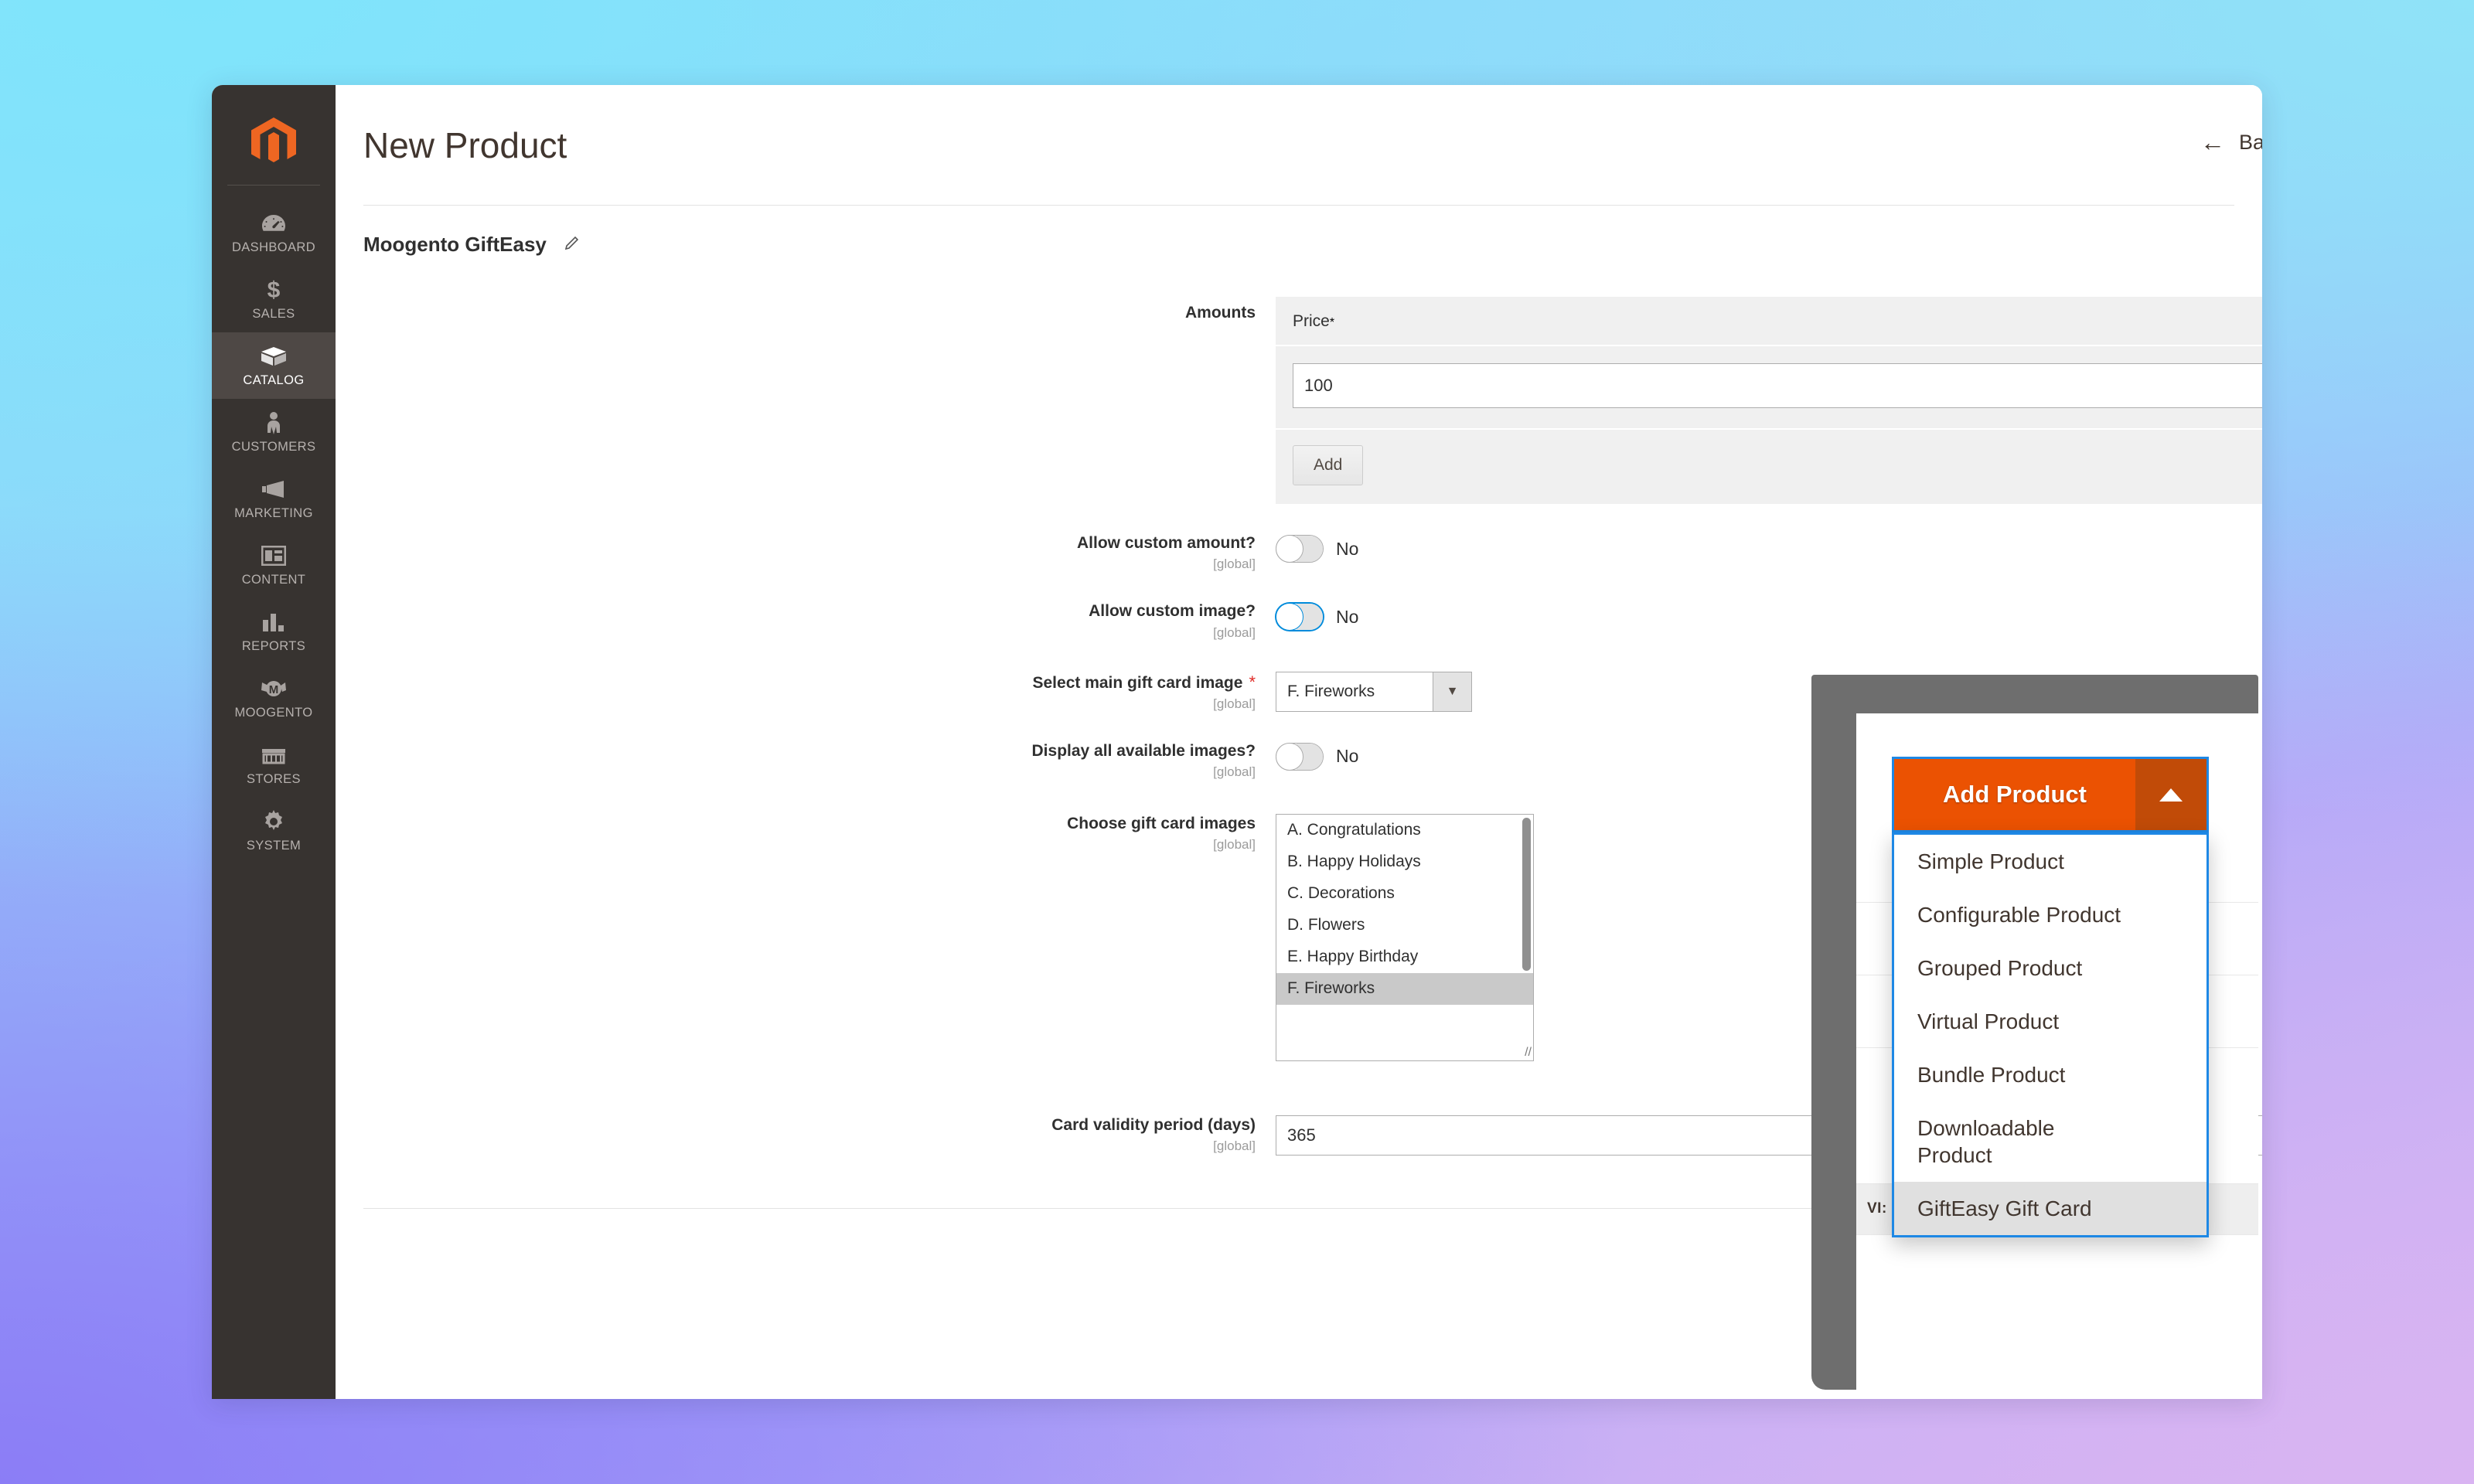  I want to click on sidebar-item-catalog: CATALOG, so click(274, 365).